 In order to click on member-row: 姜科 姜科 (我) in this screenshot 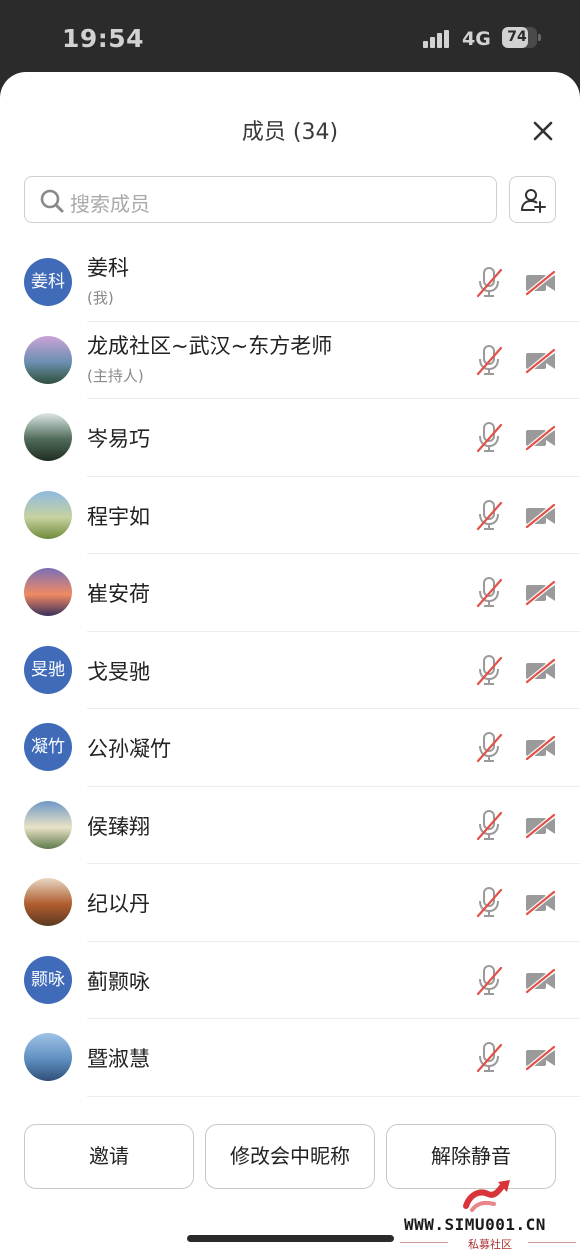, I will do `click(290, 283)`.